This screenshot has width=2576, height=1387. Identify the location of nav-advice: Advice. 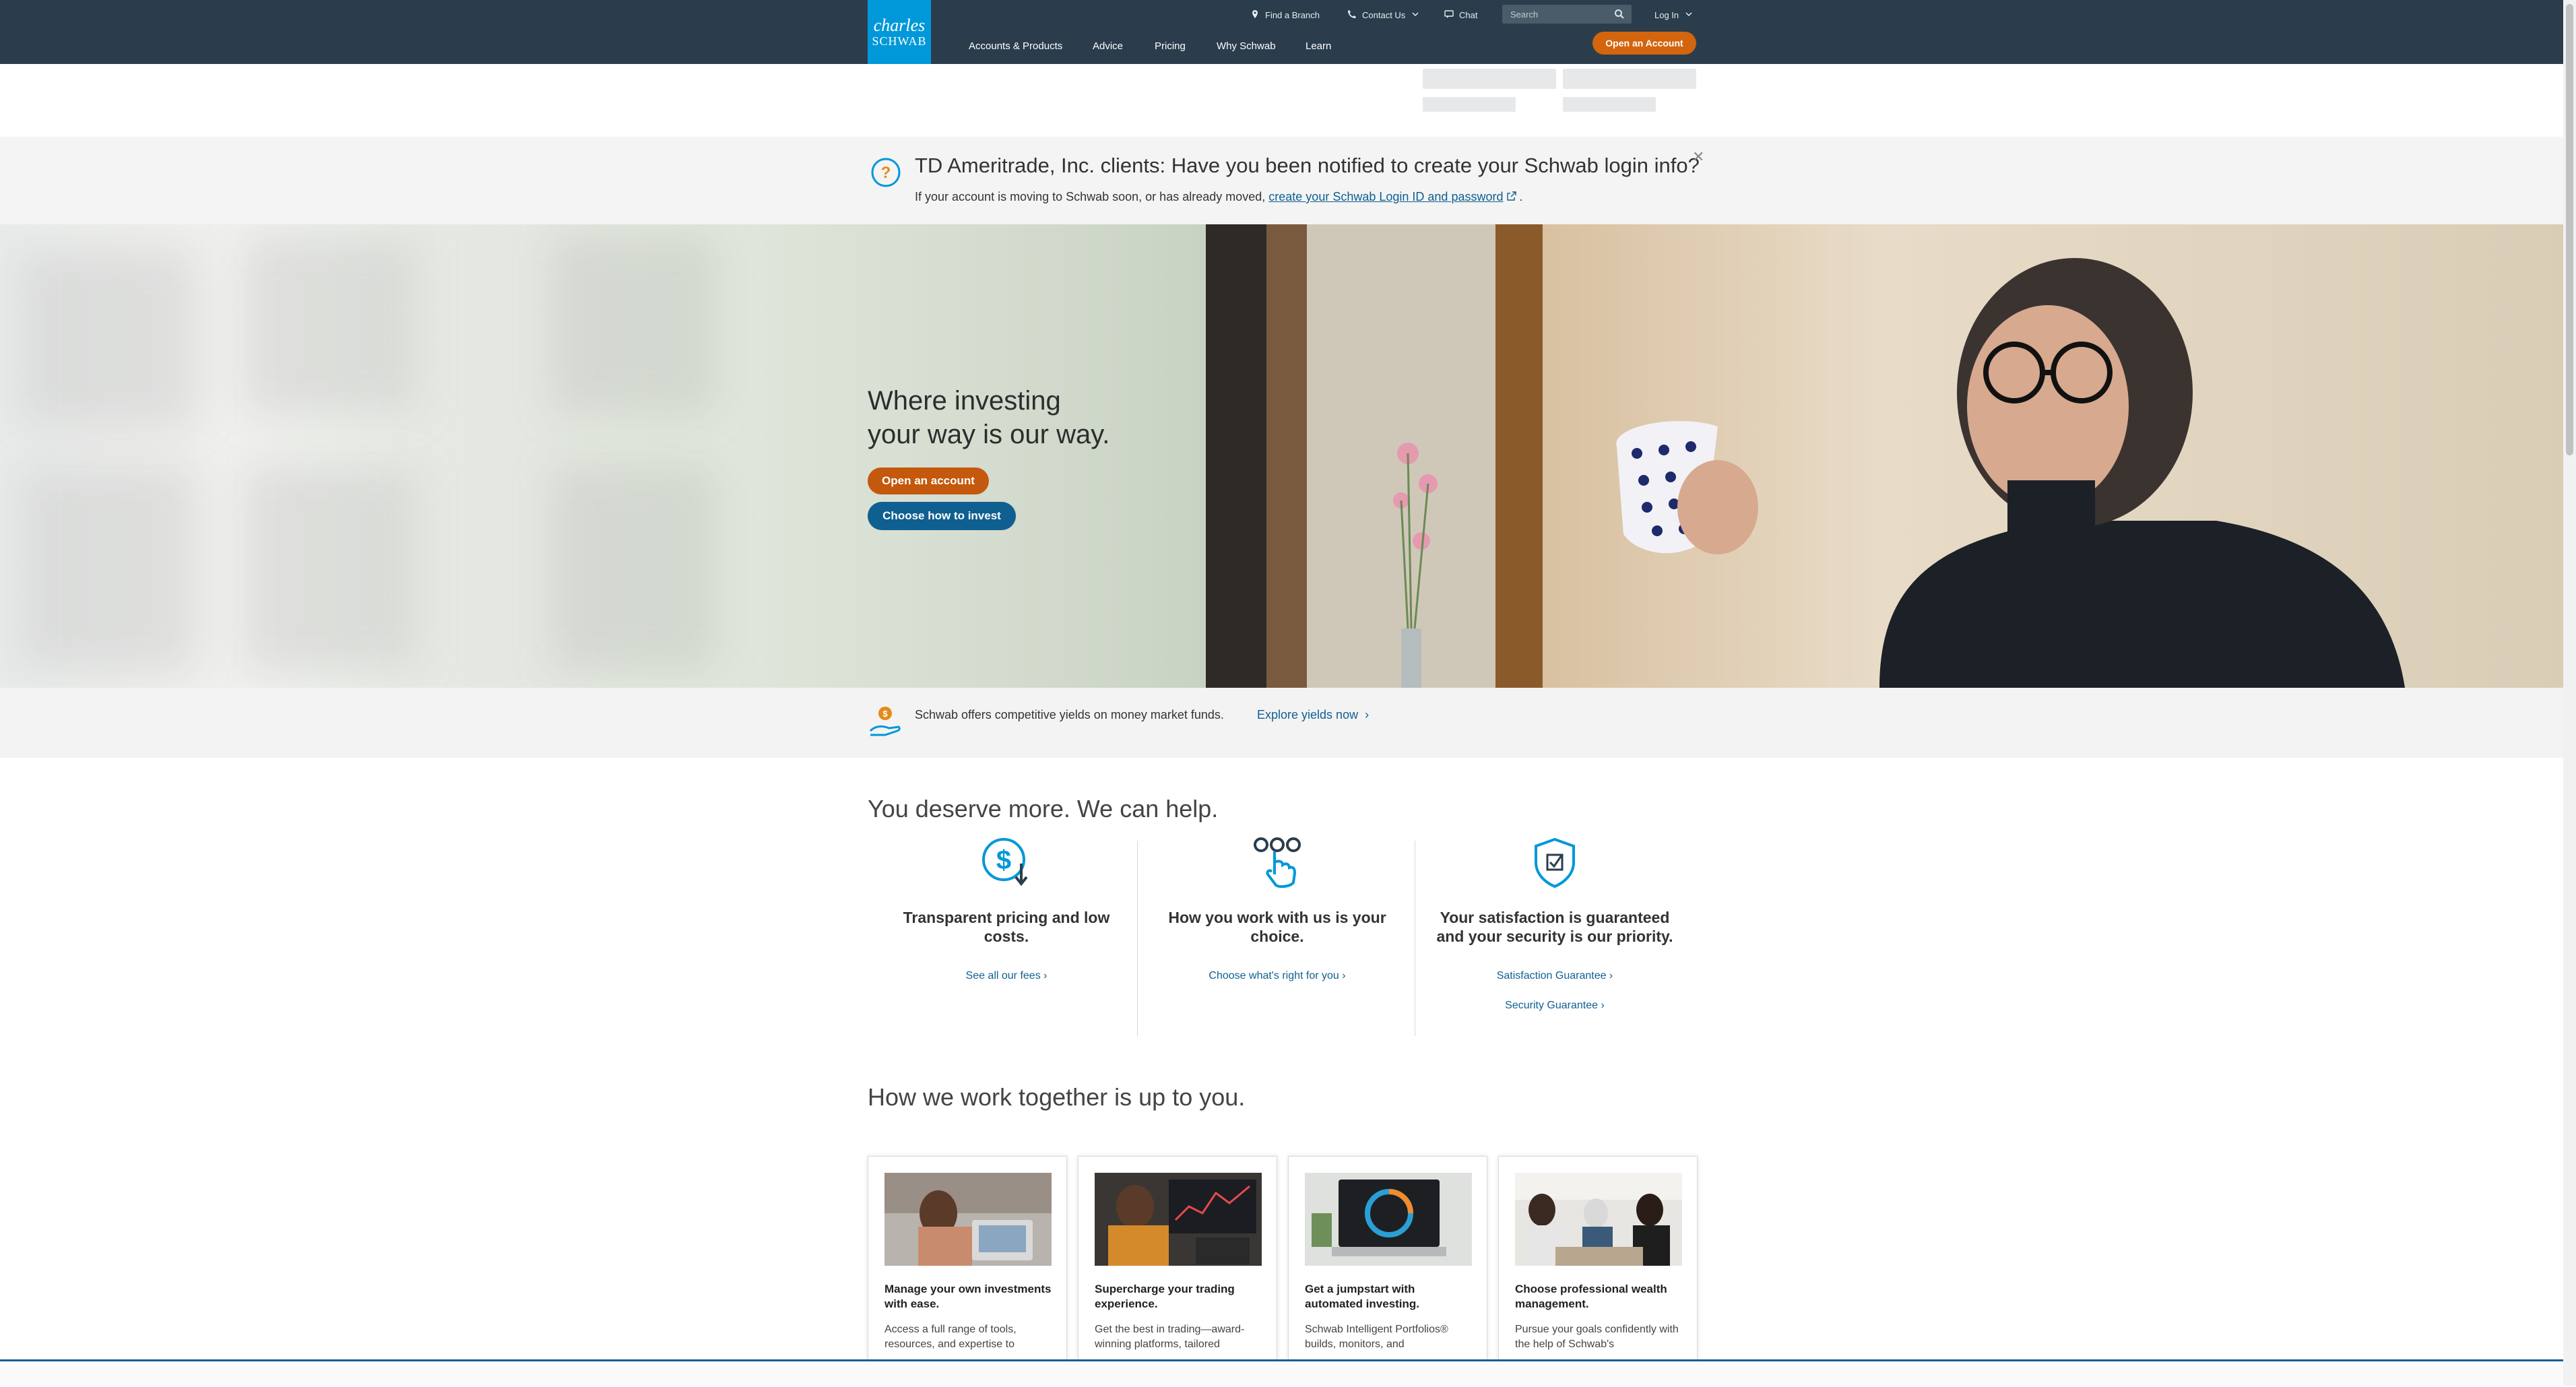
(1108, 46).